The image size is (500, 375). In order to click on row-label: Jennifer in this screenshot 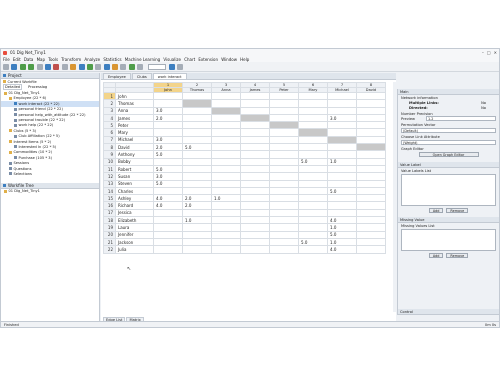, I will do `click(134, 234)`.